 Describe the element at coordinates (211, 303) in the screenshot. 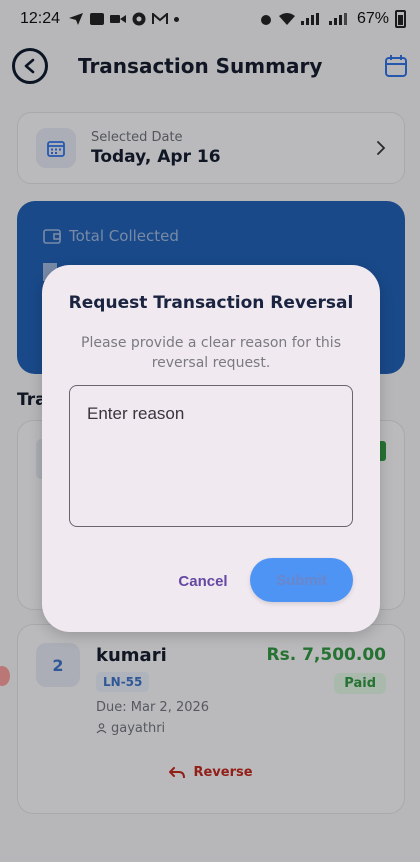

I see `dialog-title: Request Transaction Reversal` at that location.